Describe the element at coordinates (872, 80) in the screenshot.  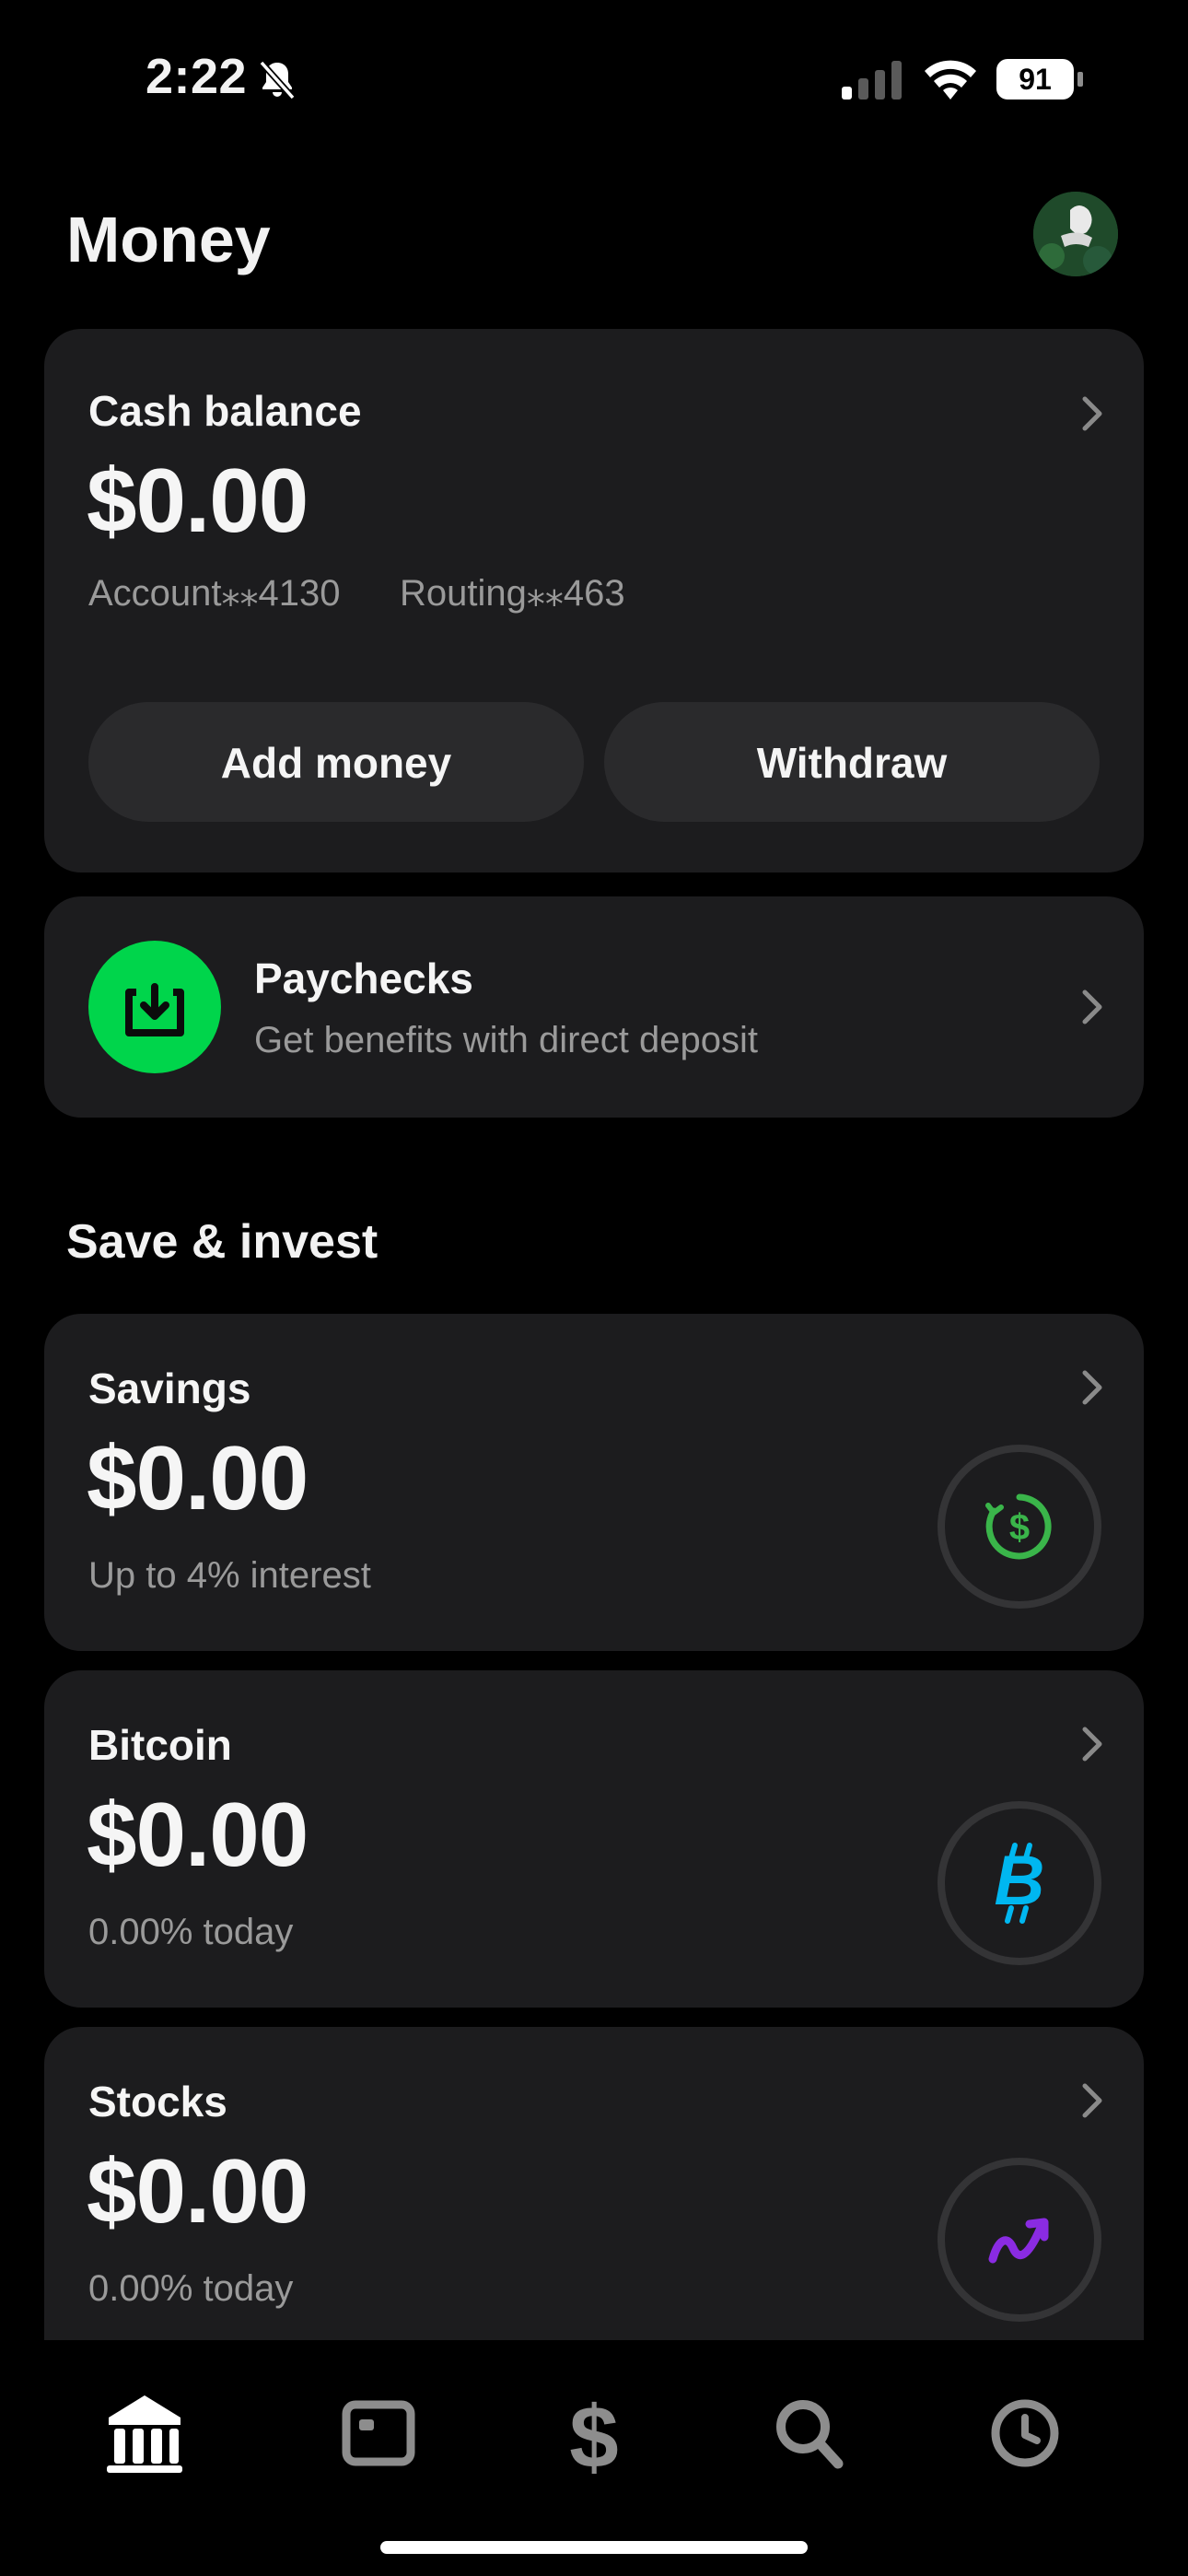
I see `cellular-signal-icon` at that location.